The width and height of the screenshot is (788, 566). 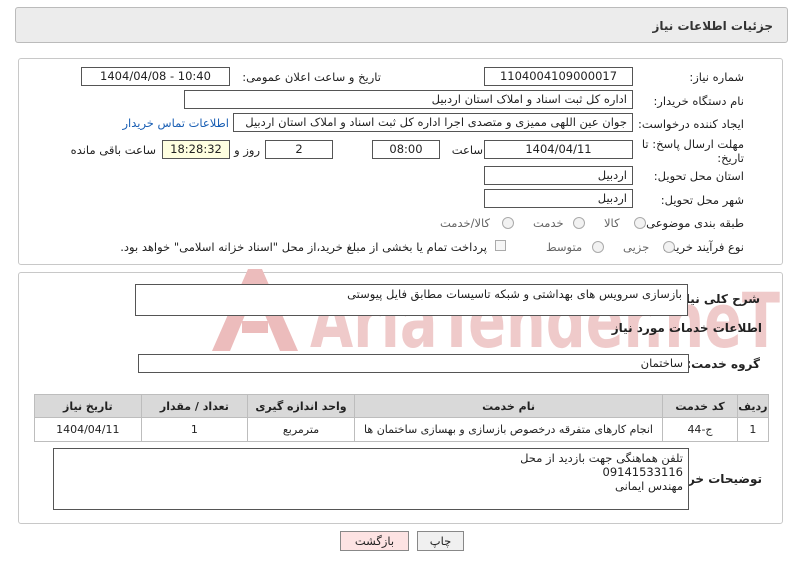 I want to click on remaining-time-field: 18:28:32, so click(x=196, y=149).